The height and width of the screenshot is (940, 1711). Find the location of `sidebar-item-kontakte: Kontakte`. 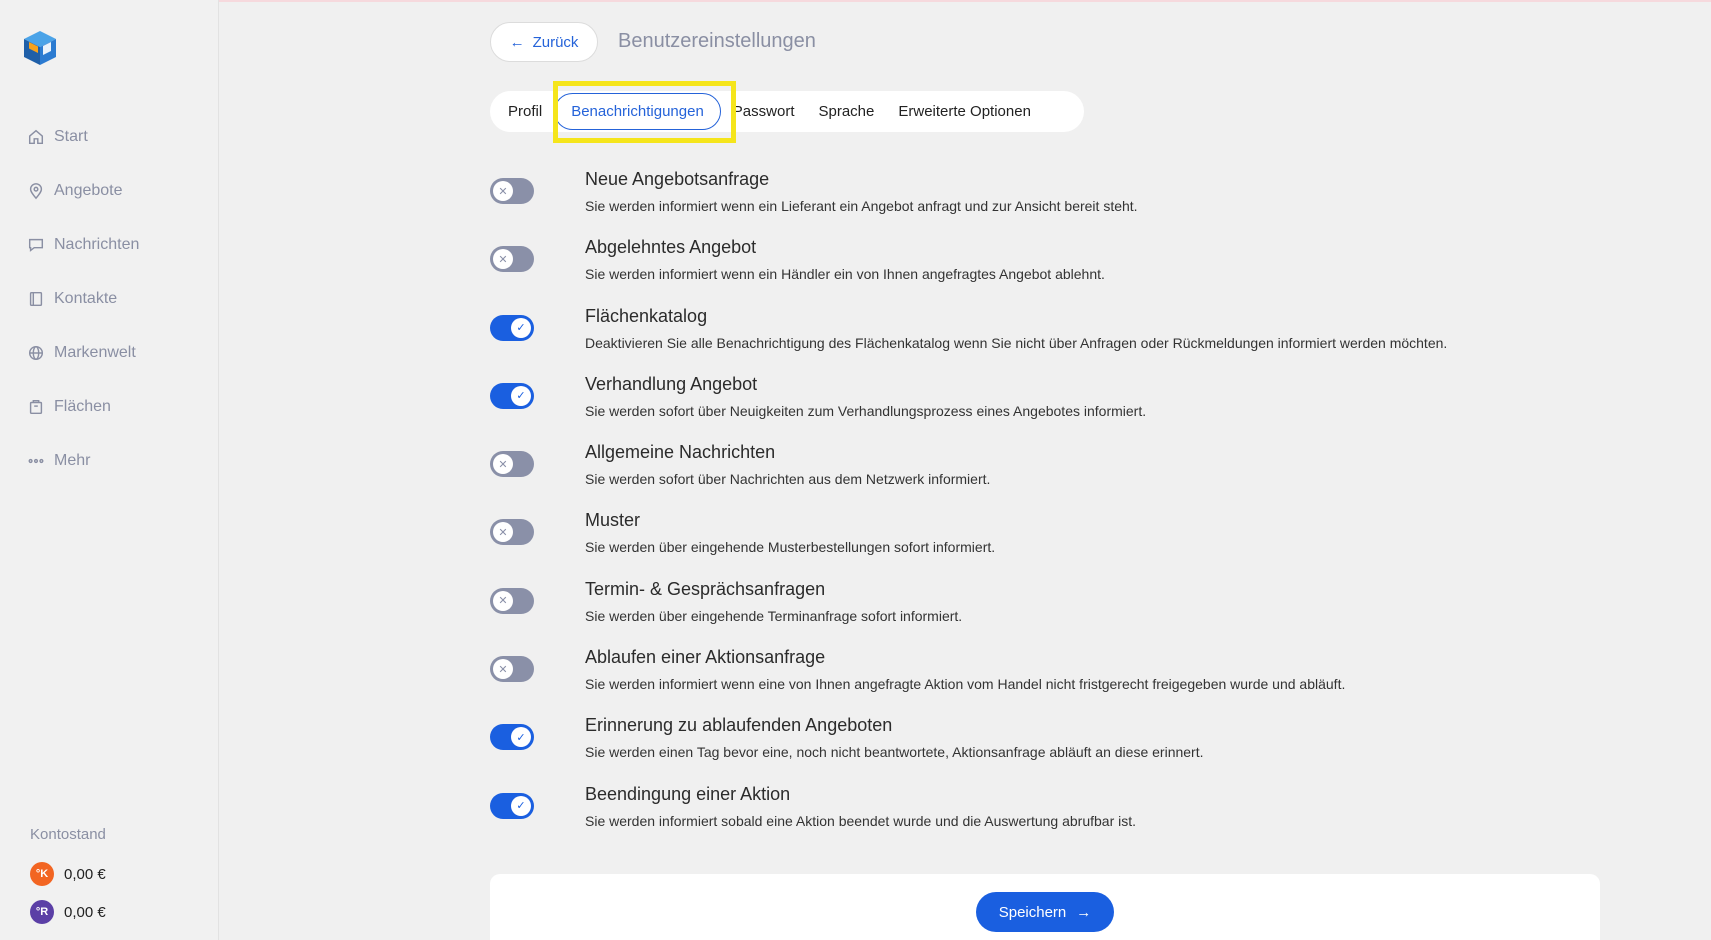

sidebar-item-kontakte: Kontakte is located at coordinates (116, 299).